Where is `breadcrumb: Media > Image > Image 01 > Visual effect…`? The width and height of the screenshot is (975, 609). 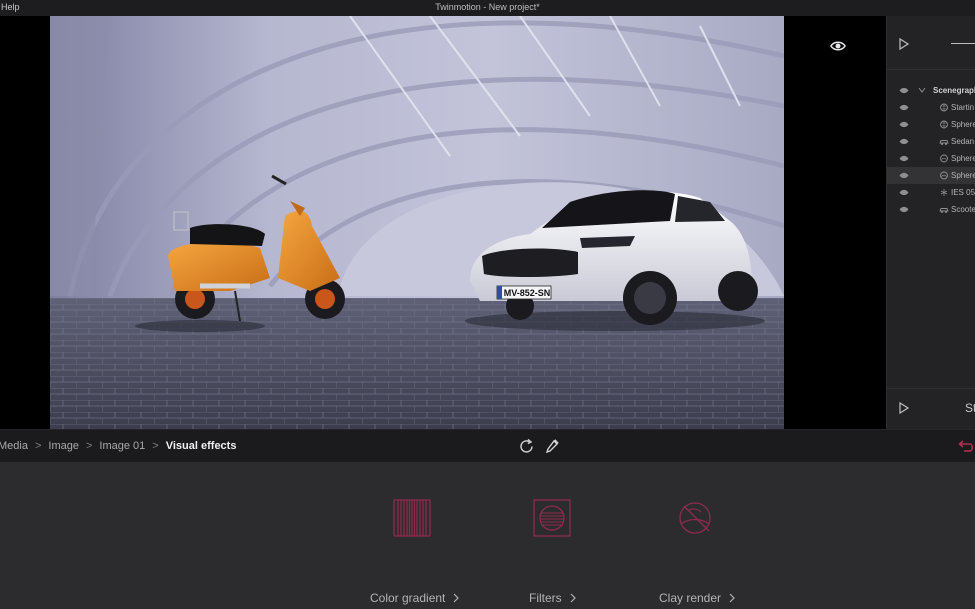
breadcrumb: Media > Image > Image 01 > Visual effect… is located at coordinates (118, 446).